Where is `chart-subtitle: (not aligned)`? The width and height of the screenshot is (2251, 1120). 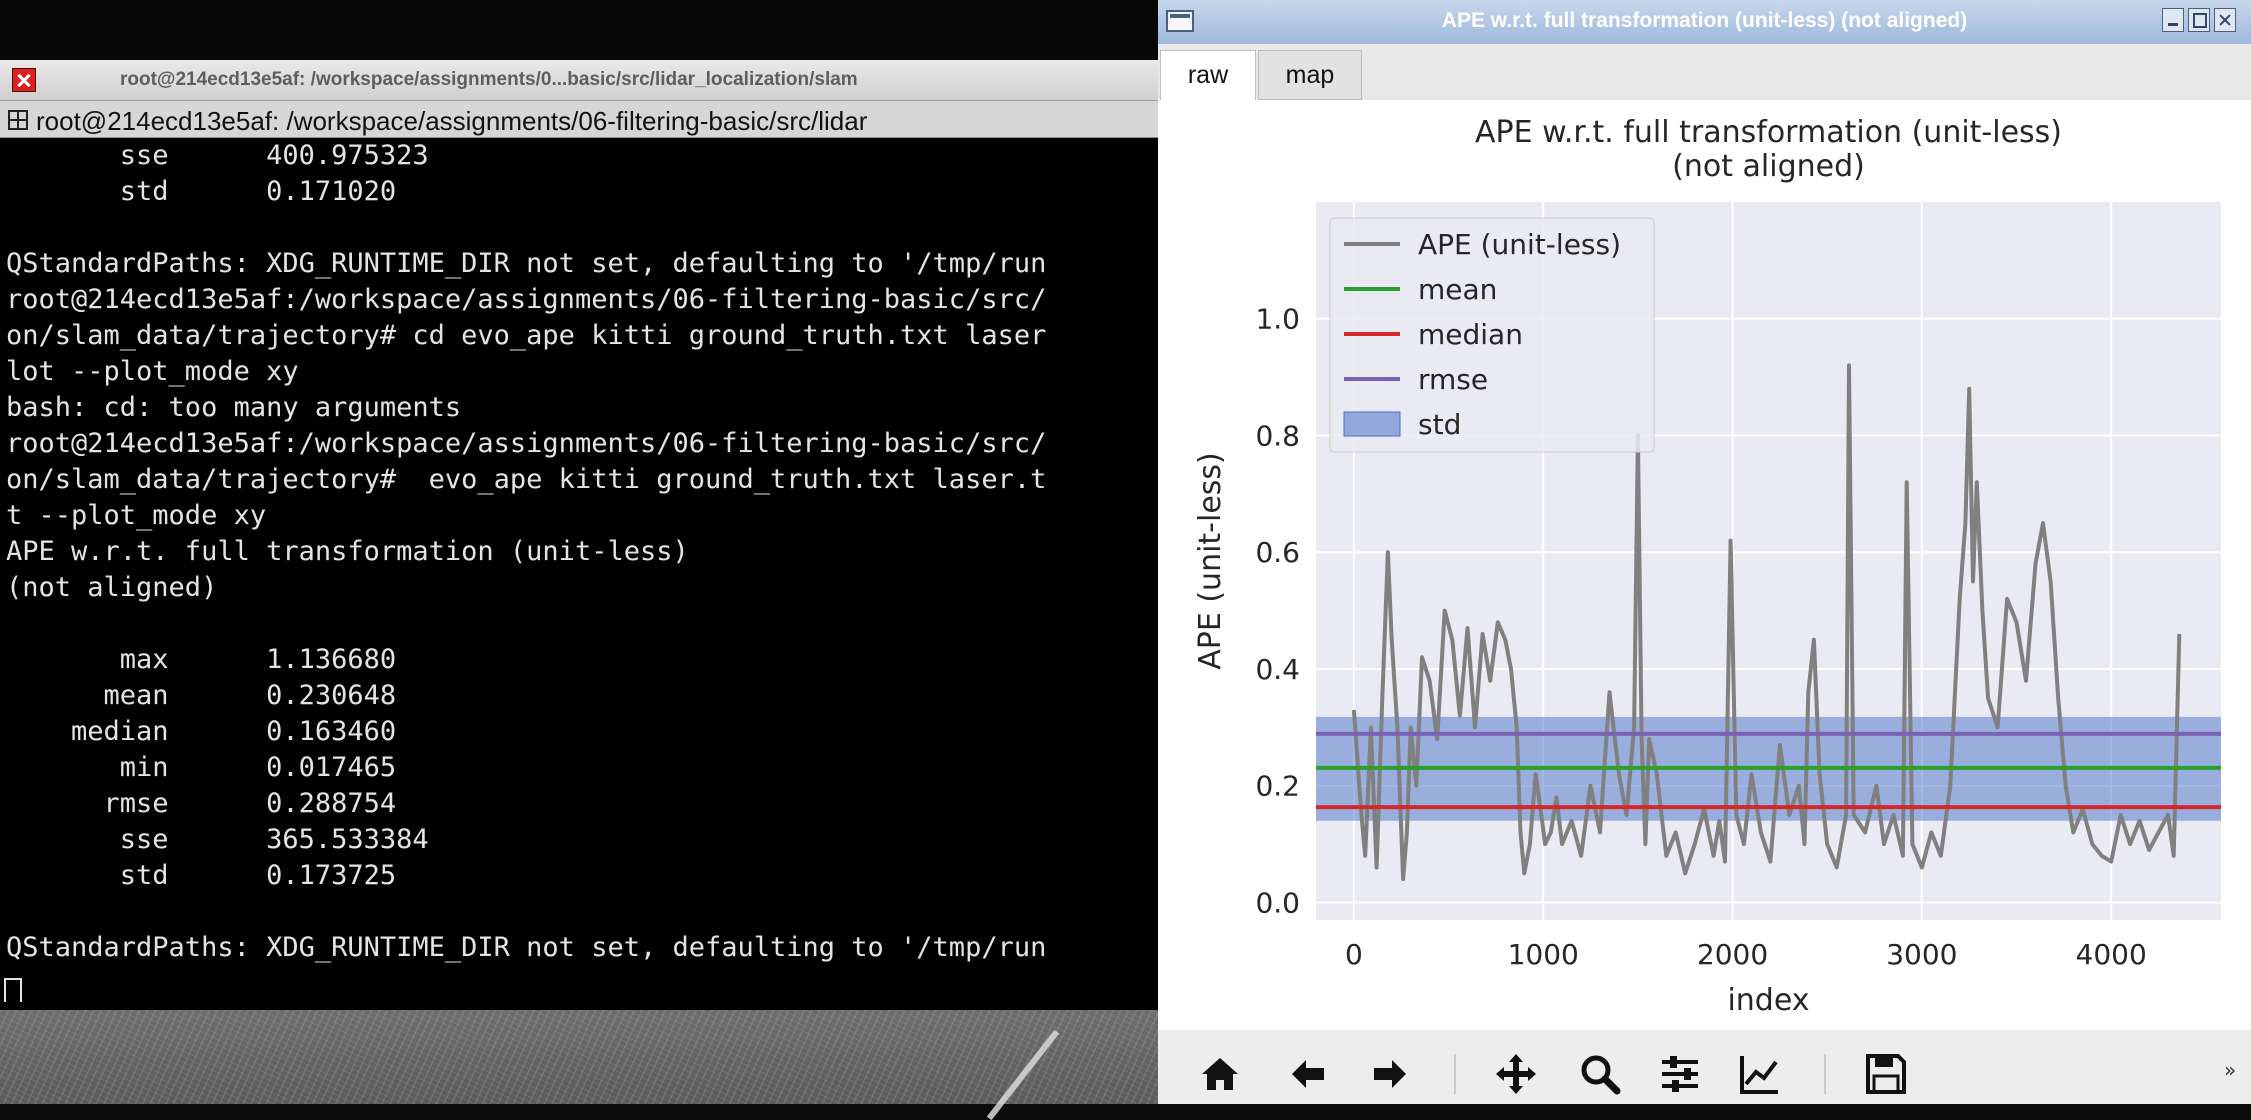
chart-subtitle: (not aligned) is located at coordinates (1768, 166).